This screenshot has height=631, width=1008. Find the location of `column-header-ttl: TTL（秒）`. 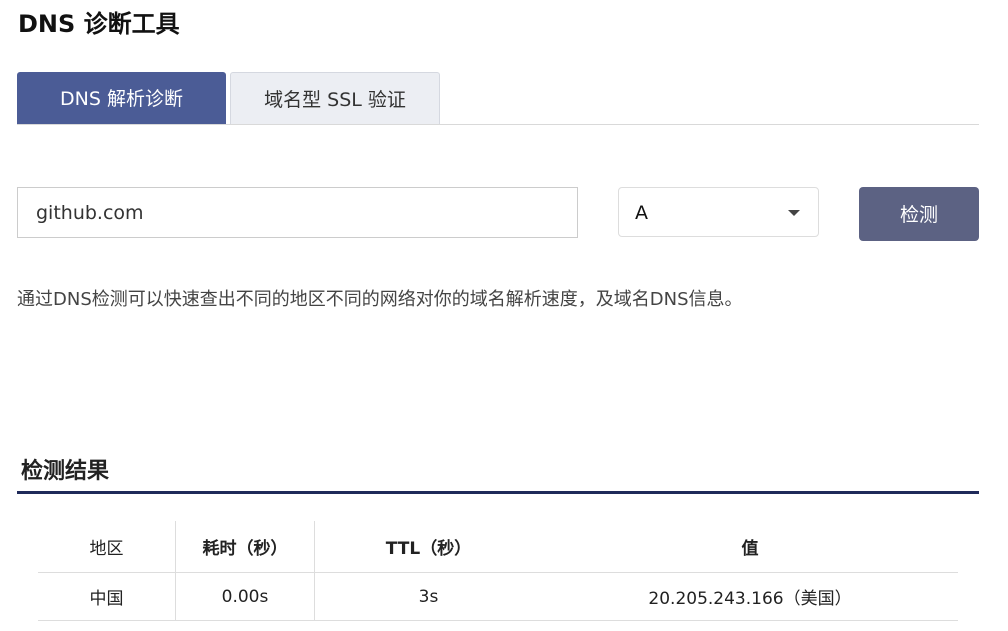

column-header-ttl: TTL（秒） is located at coordinates (428, 547).